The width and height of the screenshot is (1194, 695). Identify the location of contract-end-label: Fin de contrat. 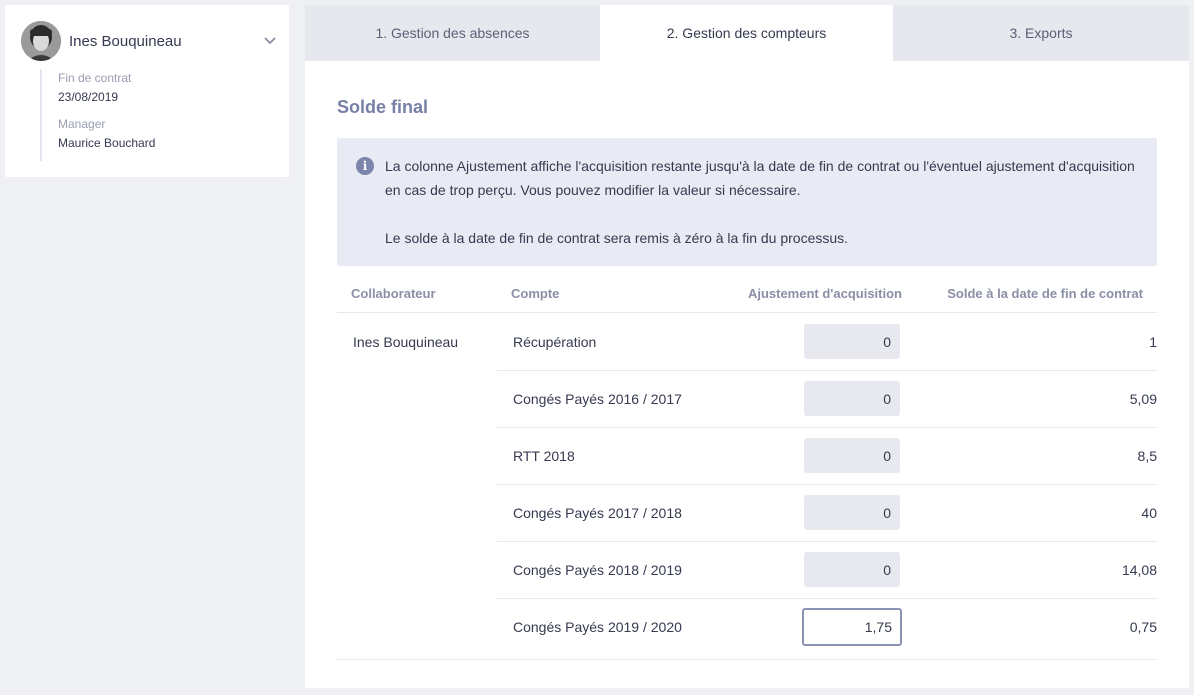
(95, 78).